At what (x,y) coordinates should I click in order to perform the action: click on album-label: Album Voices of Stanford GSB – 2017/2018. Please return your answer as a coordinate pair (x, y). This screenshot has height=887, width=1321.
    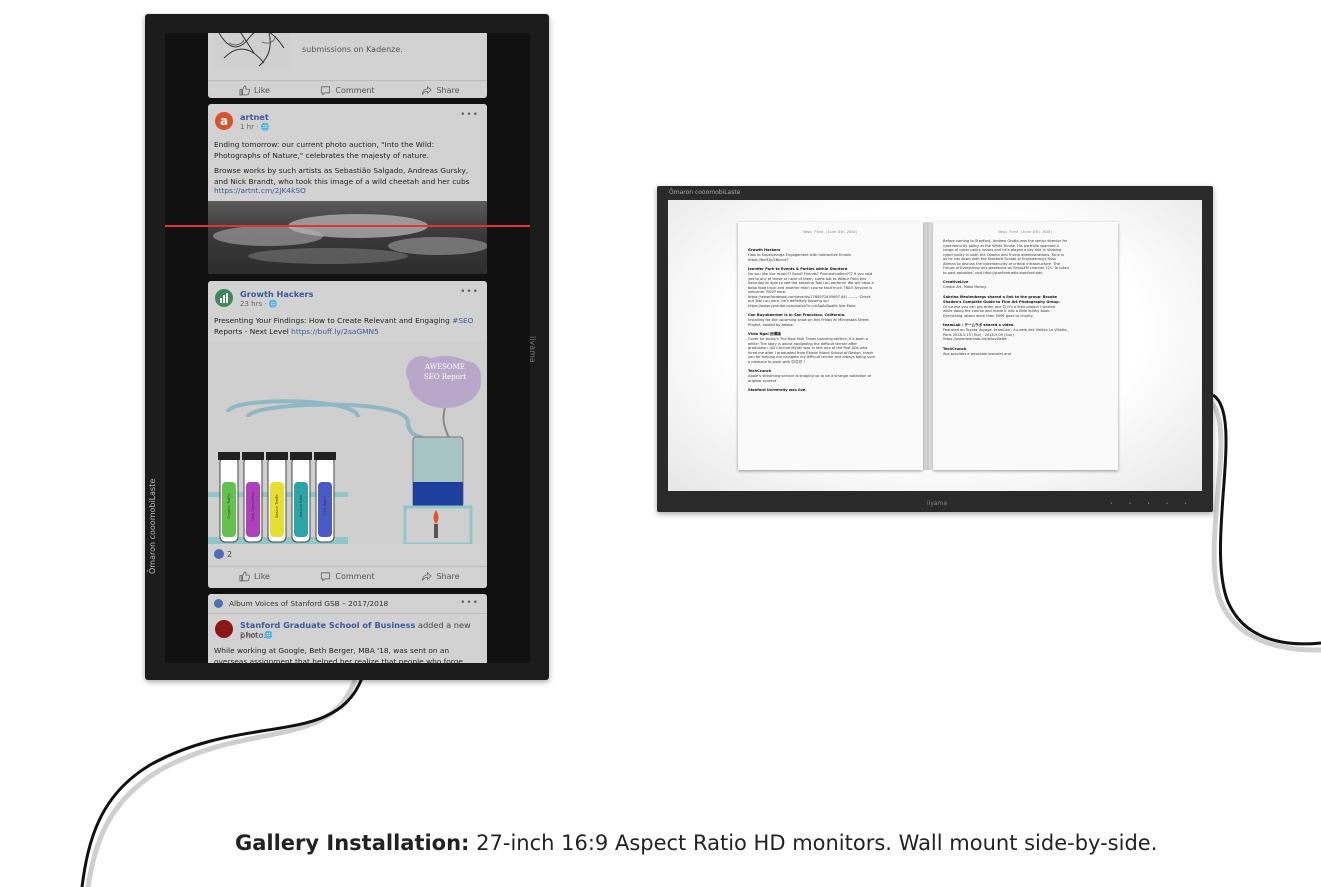
    Looking at the image, I should click on (309, 603).